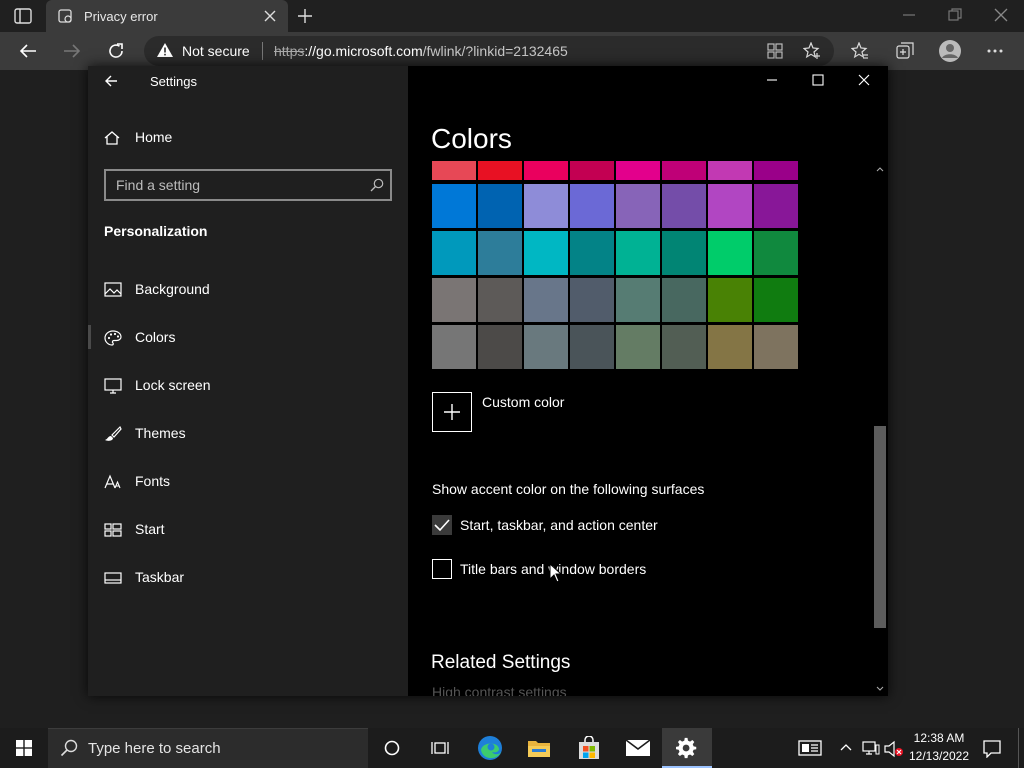  Describe the element at coordinates (950, 51) in the screenshot. I see `profile-avatar-icon` at that location.